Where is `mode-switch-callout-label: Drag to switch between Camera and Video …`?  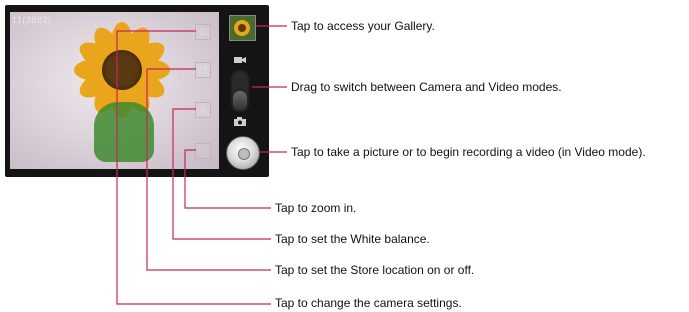 mode-switch-callout-label: Drag to switch between Camera and Video … is located at coordinates (426, 87).